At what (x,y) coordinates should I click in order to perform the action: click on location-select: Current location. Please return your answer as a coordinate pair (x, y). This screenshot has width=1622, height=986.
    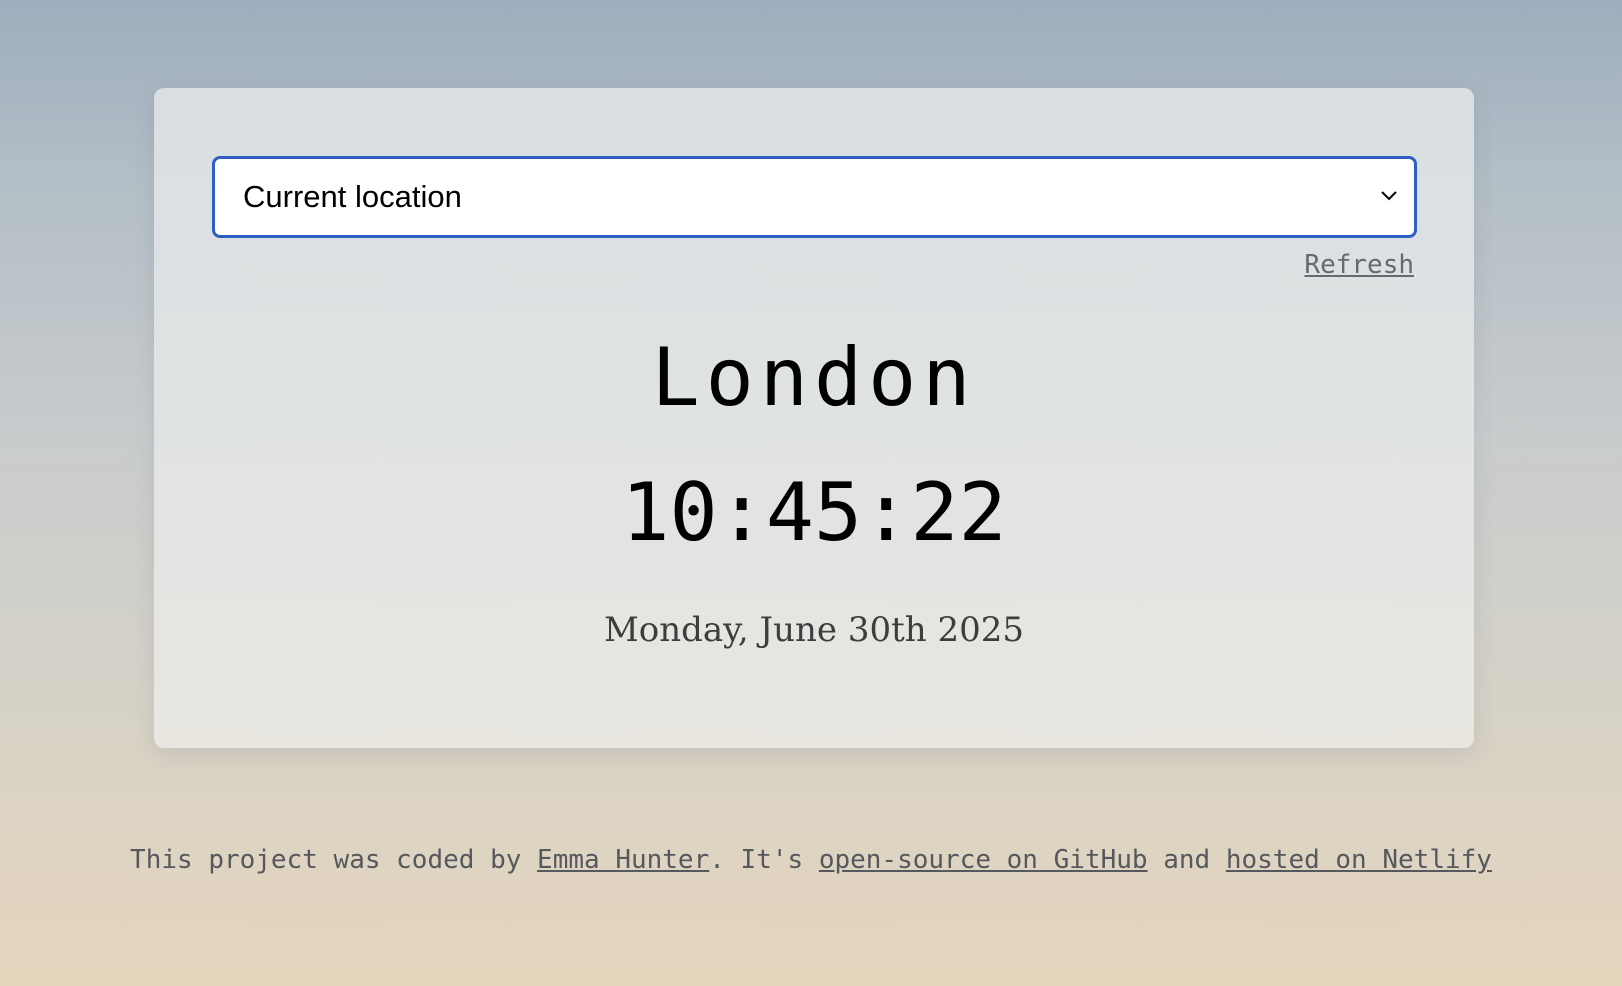
    Looking at the image, I should click on (814, 197).